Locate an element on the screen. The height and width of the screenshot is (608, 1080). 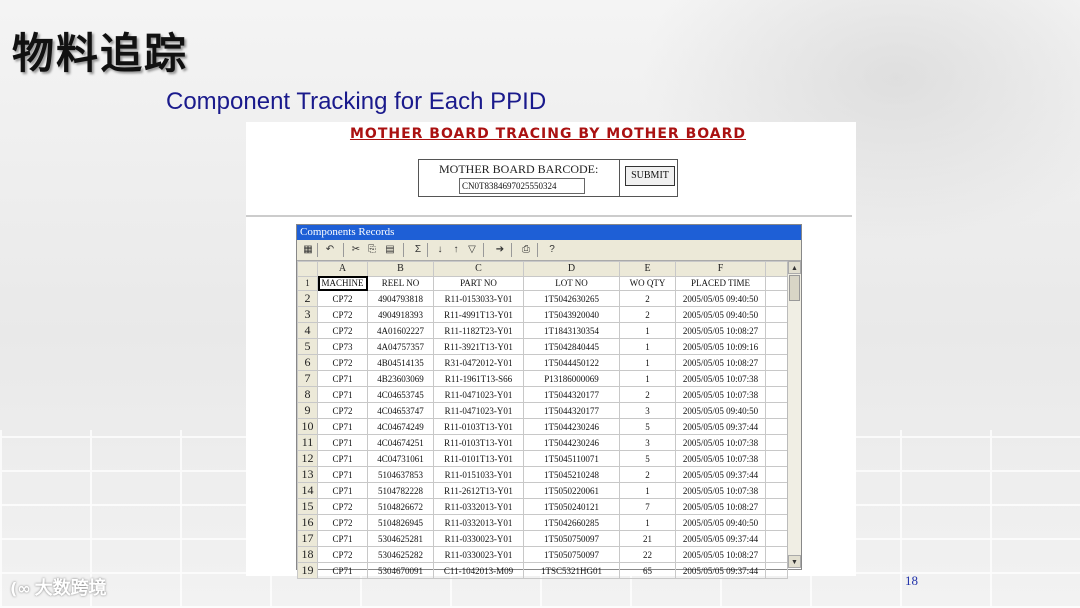
table-cell: 1T5043920040 is located at coordinates (571, 314).